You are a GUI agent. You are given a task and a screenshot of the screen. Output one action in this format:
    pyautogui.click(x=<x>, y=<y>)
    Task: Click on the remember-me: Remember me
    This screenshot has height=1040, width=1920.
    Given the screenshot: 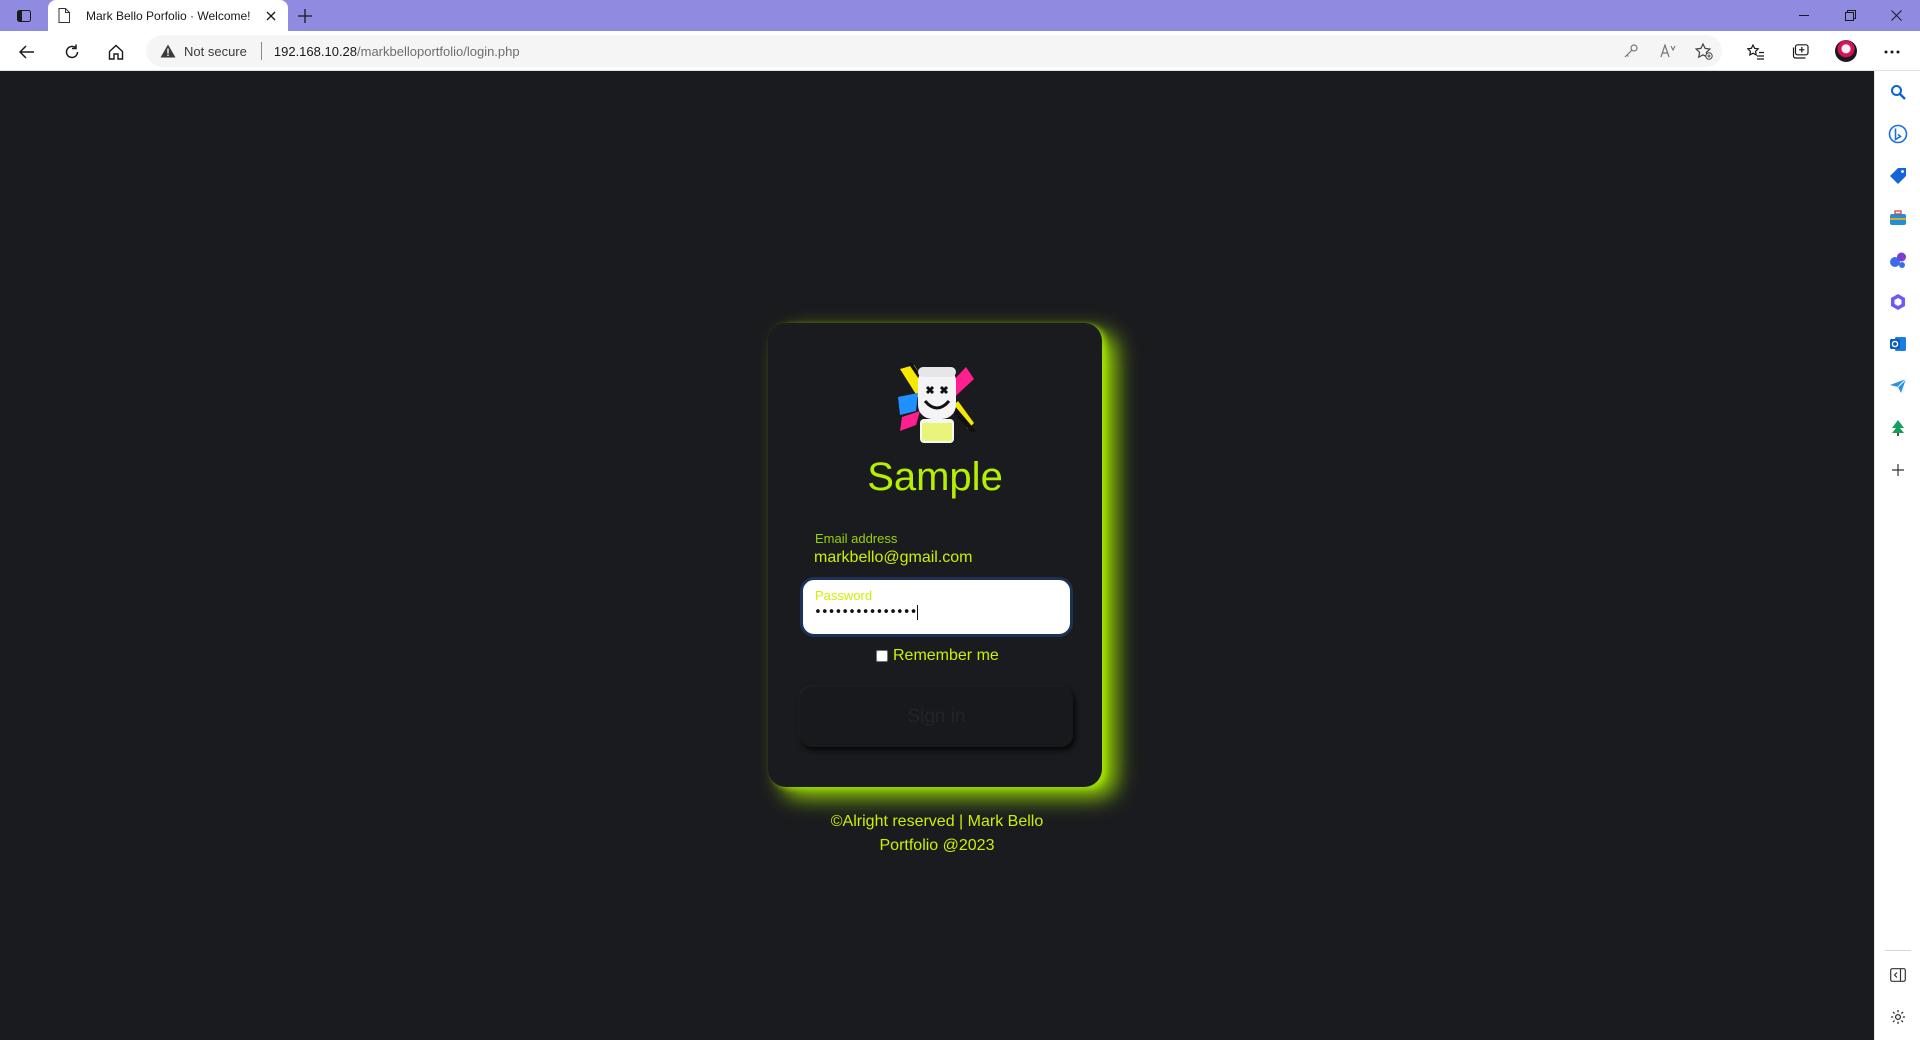 What is the action you would take?
    pyautogui.click(x=937, y=656)
    